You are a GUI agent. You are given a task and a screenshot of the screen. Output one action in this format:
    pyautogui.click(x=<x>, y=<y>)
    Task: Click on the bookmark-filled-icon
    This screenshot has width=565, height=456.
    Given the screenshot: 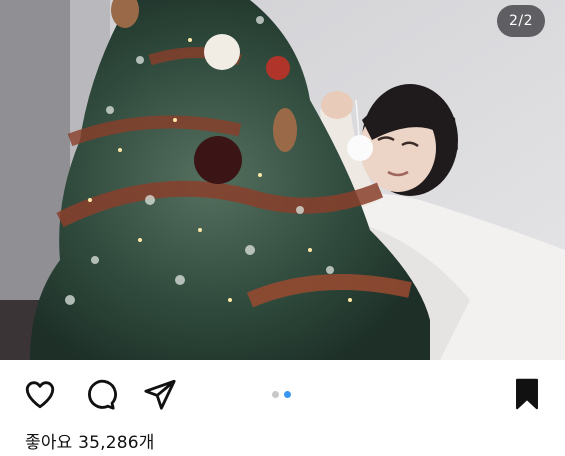 What is the action you would take?
    pyautogui.click(x=527, y=394)
    